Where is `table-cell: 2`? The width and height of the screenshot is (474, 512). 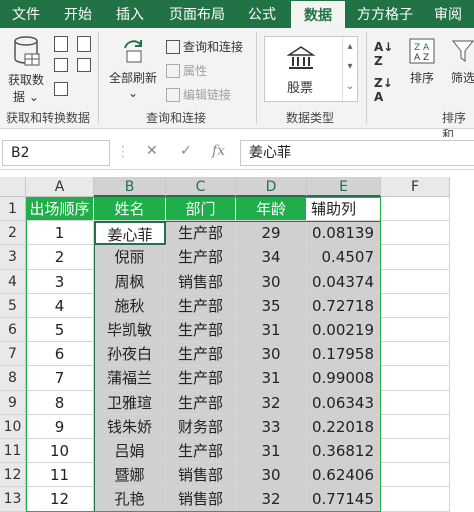 table-cell: 2 is located at coordinates (60, 257).